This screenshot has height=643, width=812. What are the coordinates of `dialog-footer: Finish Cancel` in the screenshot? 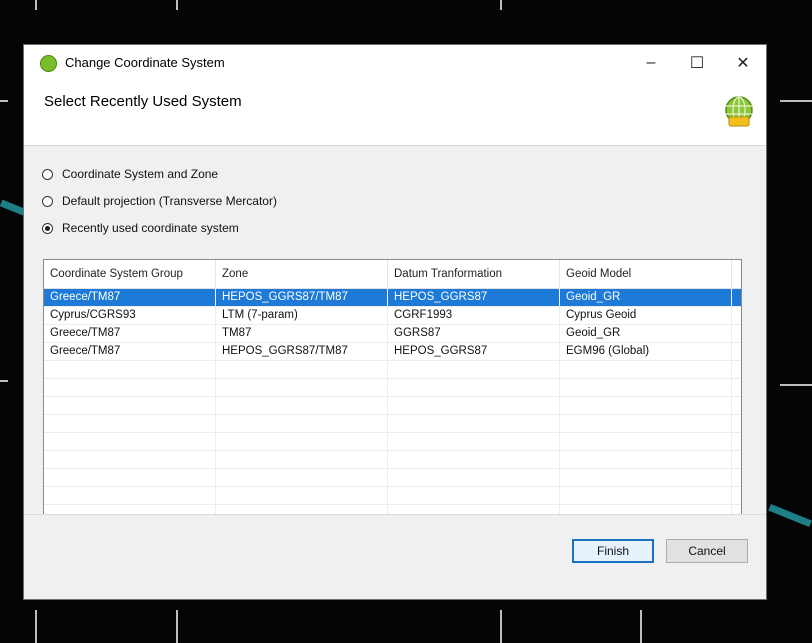 It's located at (395, 556).